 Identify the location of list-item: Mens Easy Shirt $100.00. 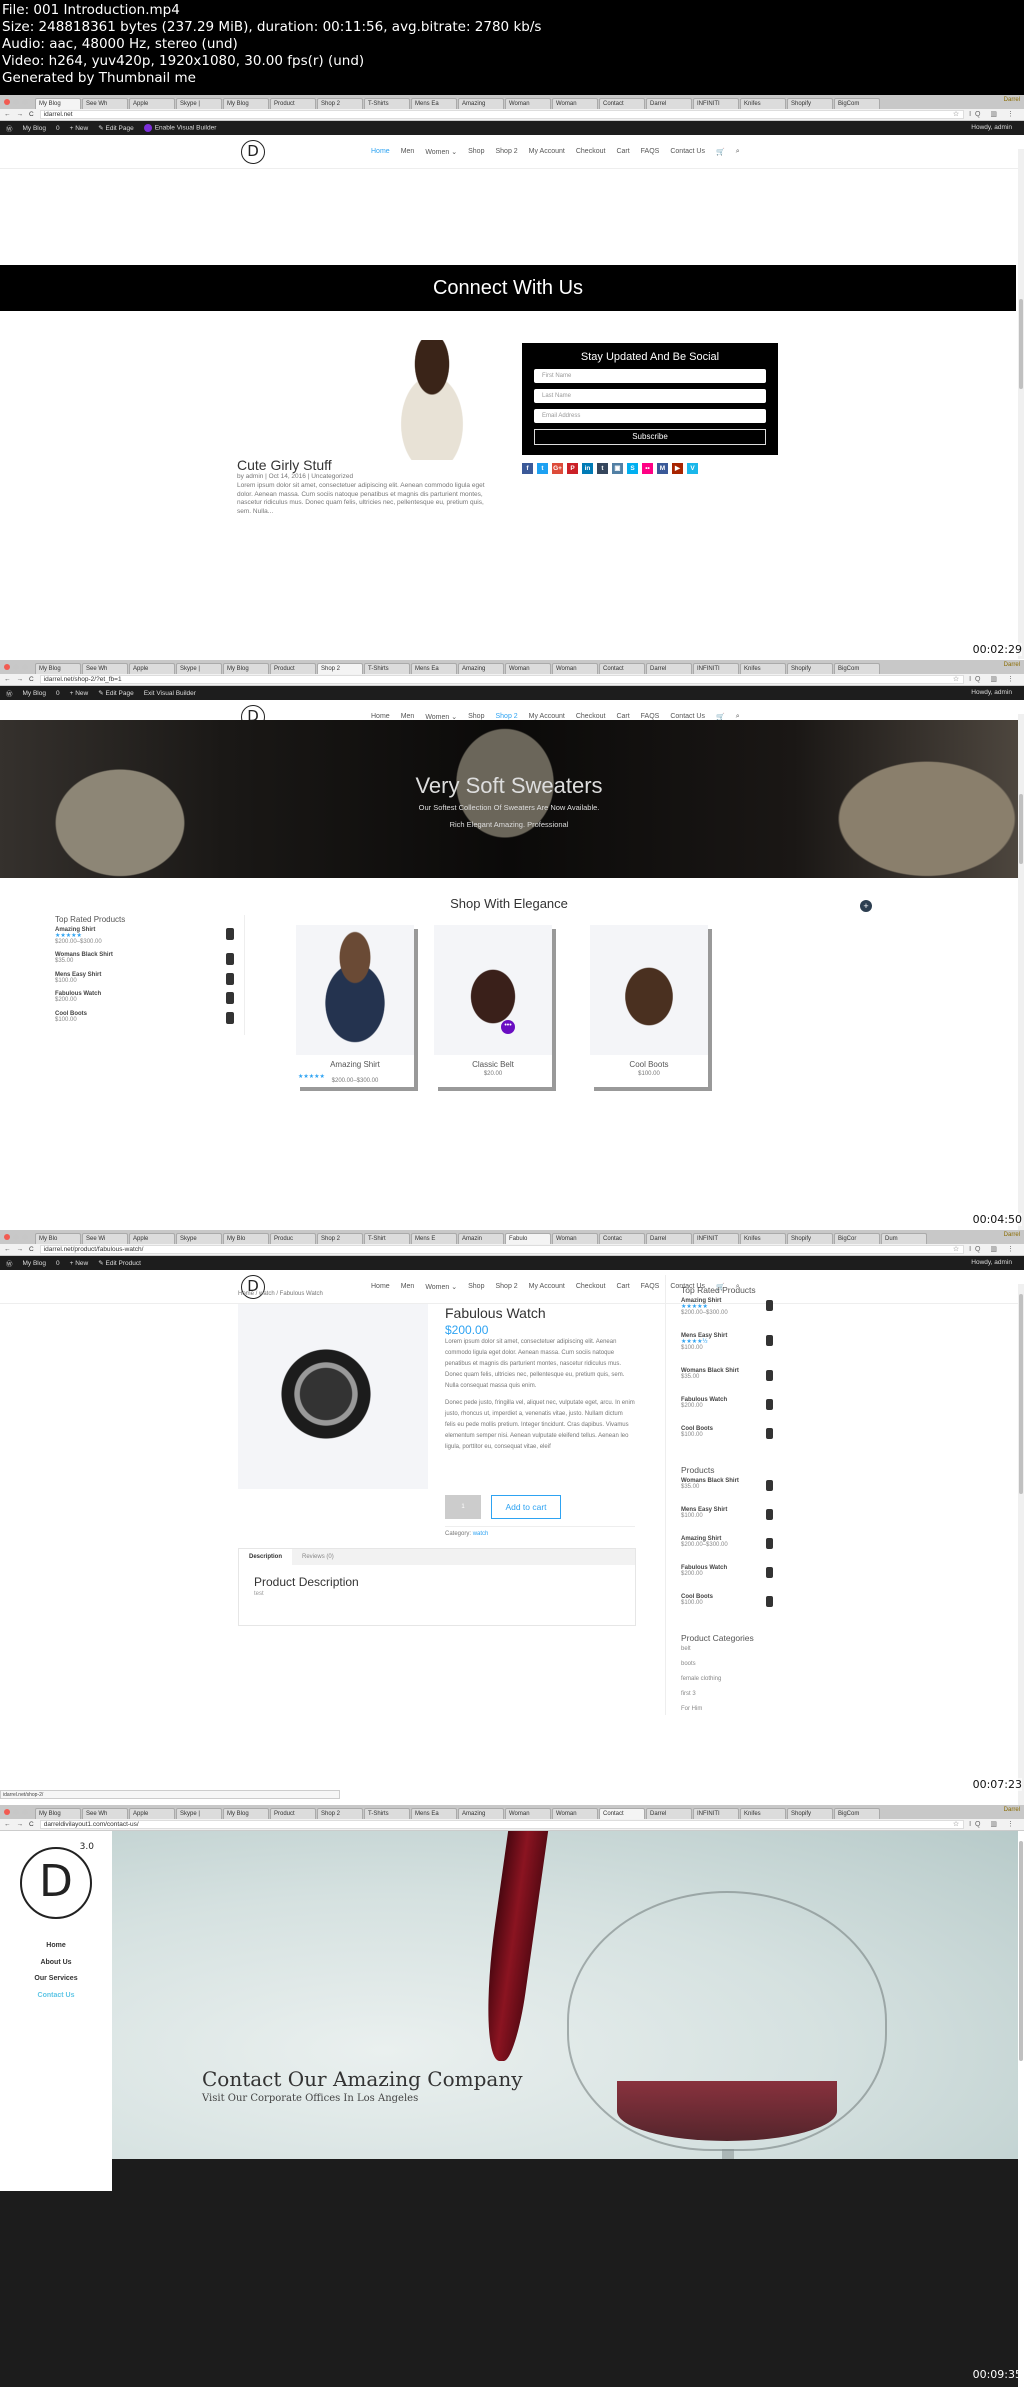
(149, 982).